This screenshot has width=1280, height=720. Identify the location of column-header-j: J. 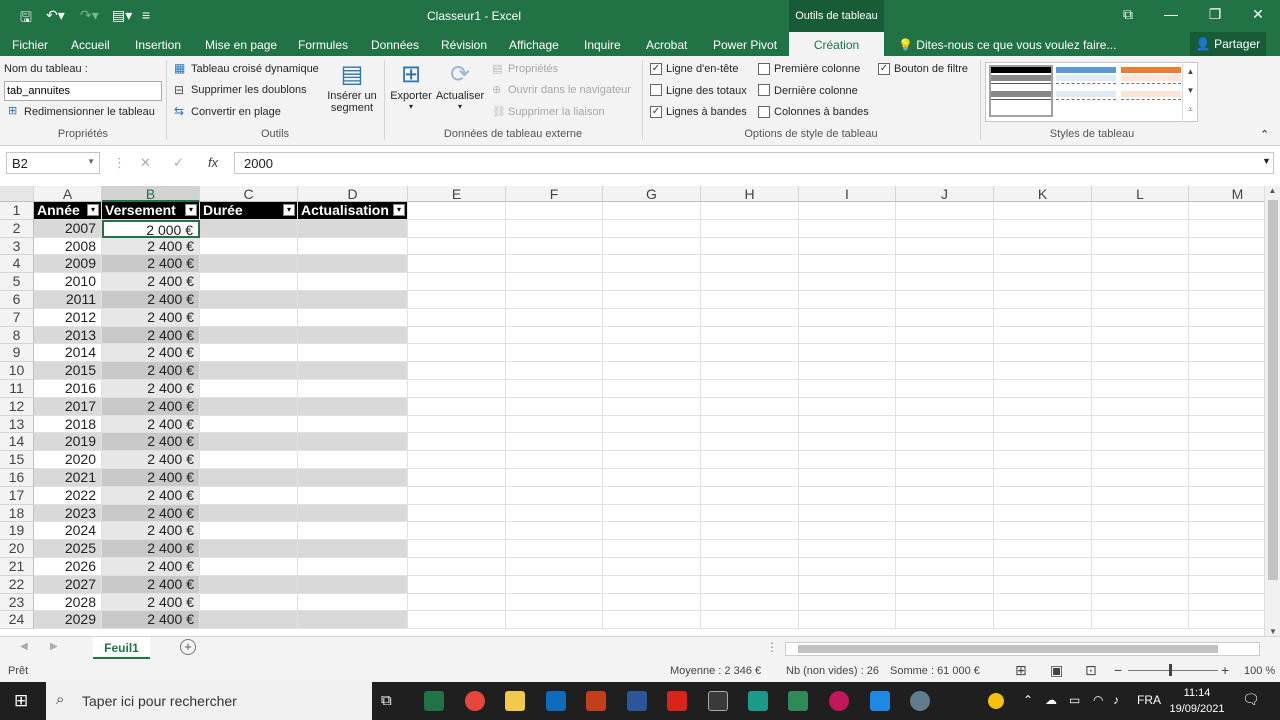
(945, 194).